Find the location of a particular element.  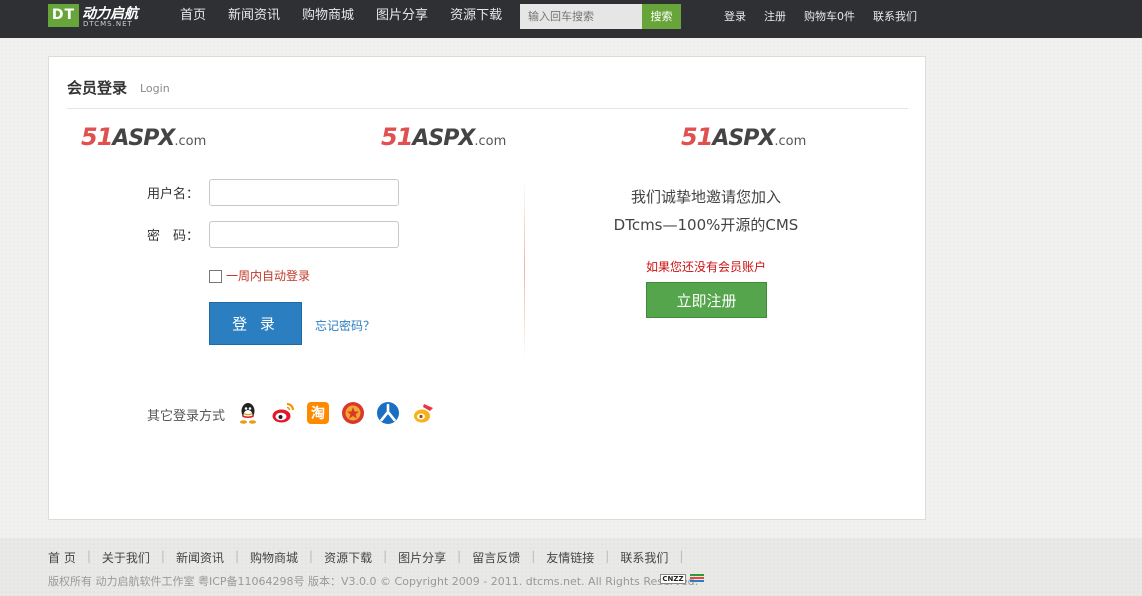

top-link-cart: 购物车0件 is located at coordinates (829, 17).